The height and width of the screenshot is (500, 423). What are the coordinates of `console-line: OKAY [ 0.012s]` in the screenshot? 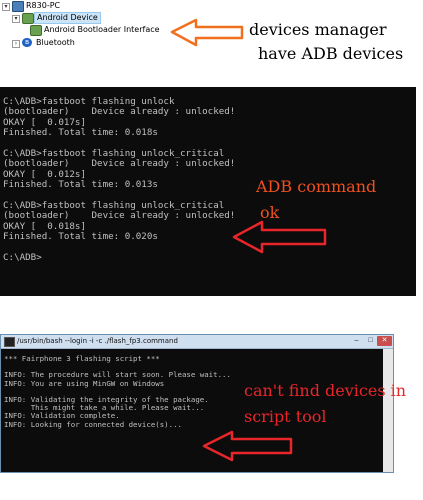 It's located at (44, 174).